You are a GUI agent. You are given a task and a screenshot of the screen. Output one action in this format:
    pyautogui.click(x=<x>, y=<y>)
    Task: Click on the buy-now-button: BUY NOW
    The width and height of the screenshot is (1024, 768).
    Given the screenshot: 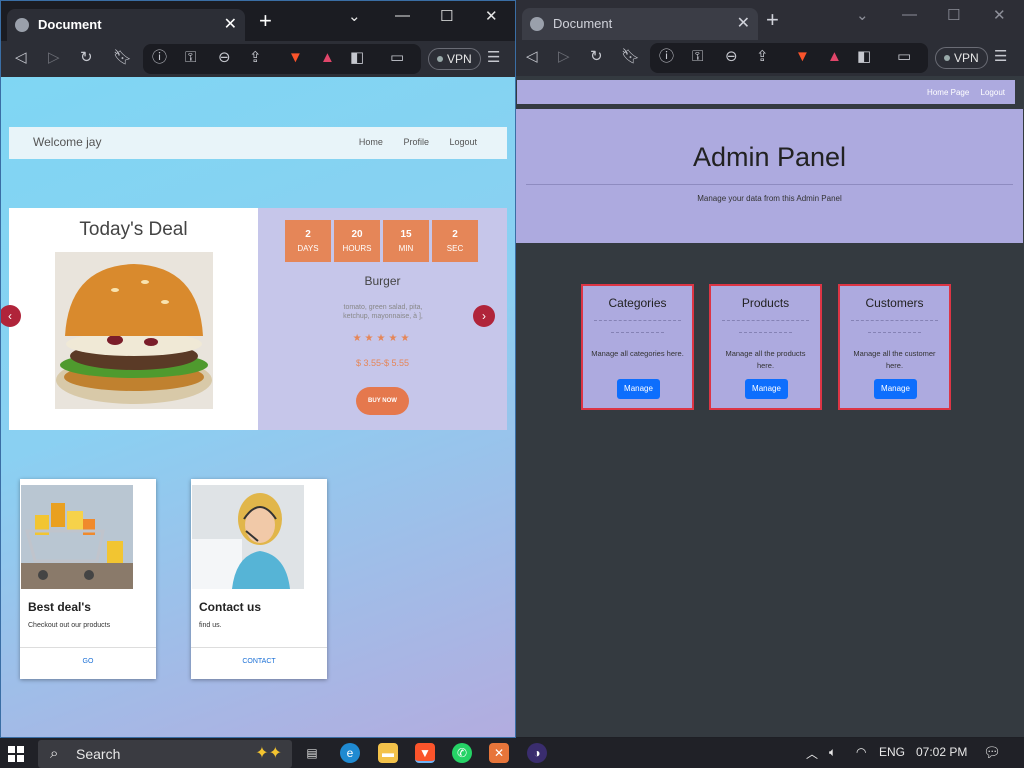 What is the action you would take?
    pyautogui.click(x=382, y=401)
    